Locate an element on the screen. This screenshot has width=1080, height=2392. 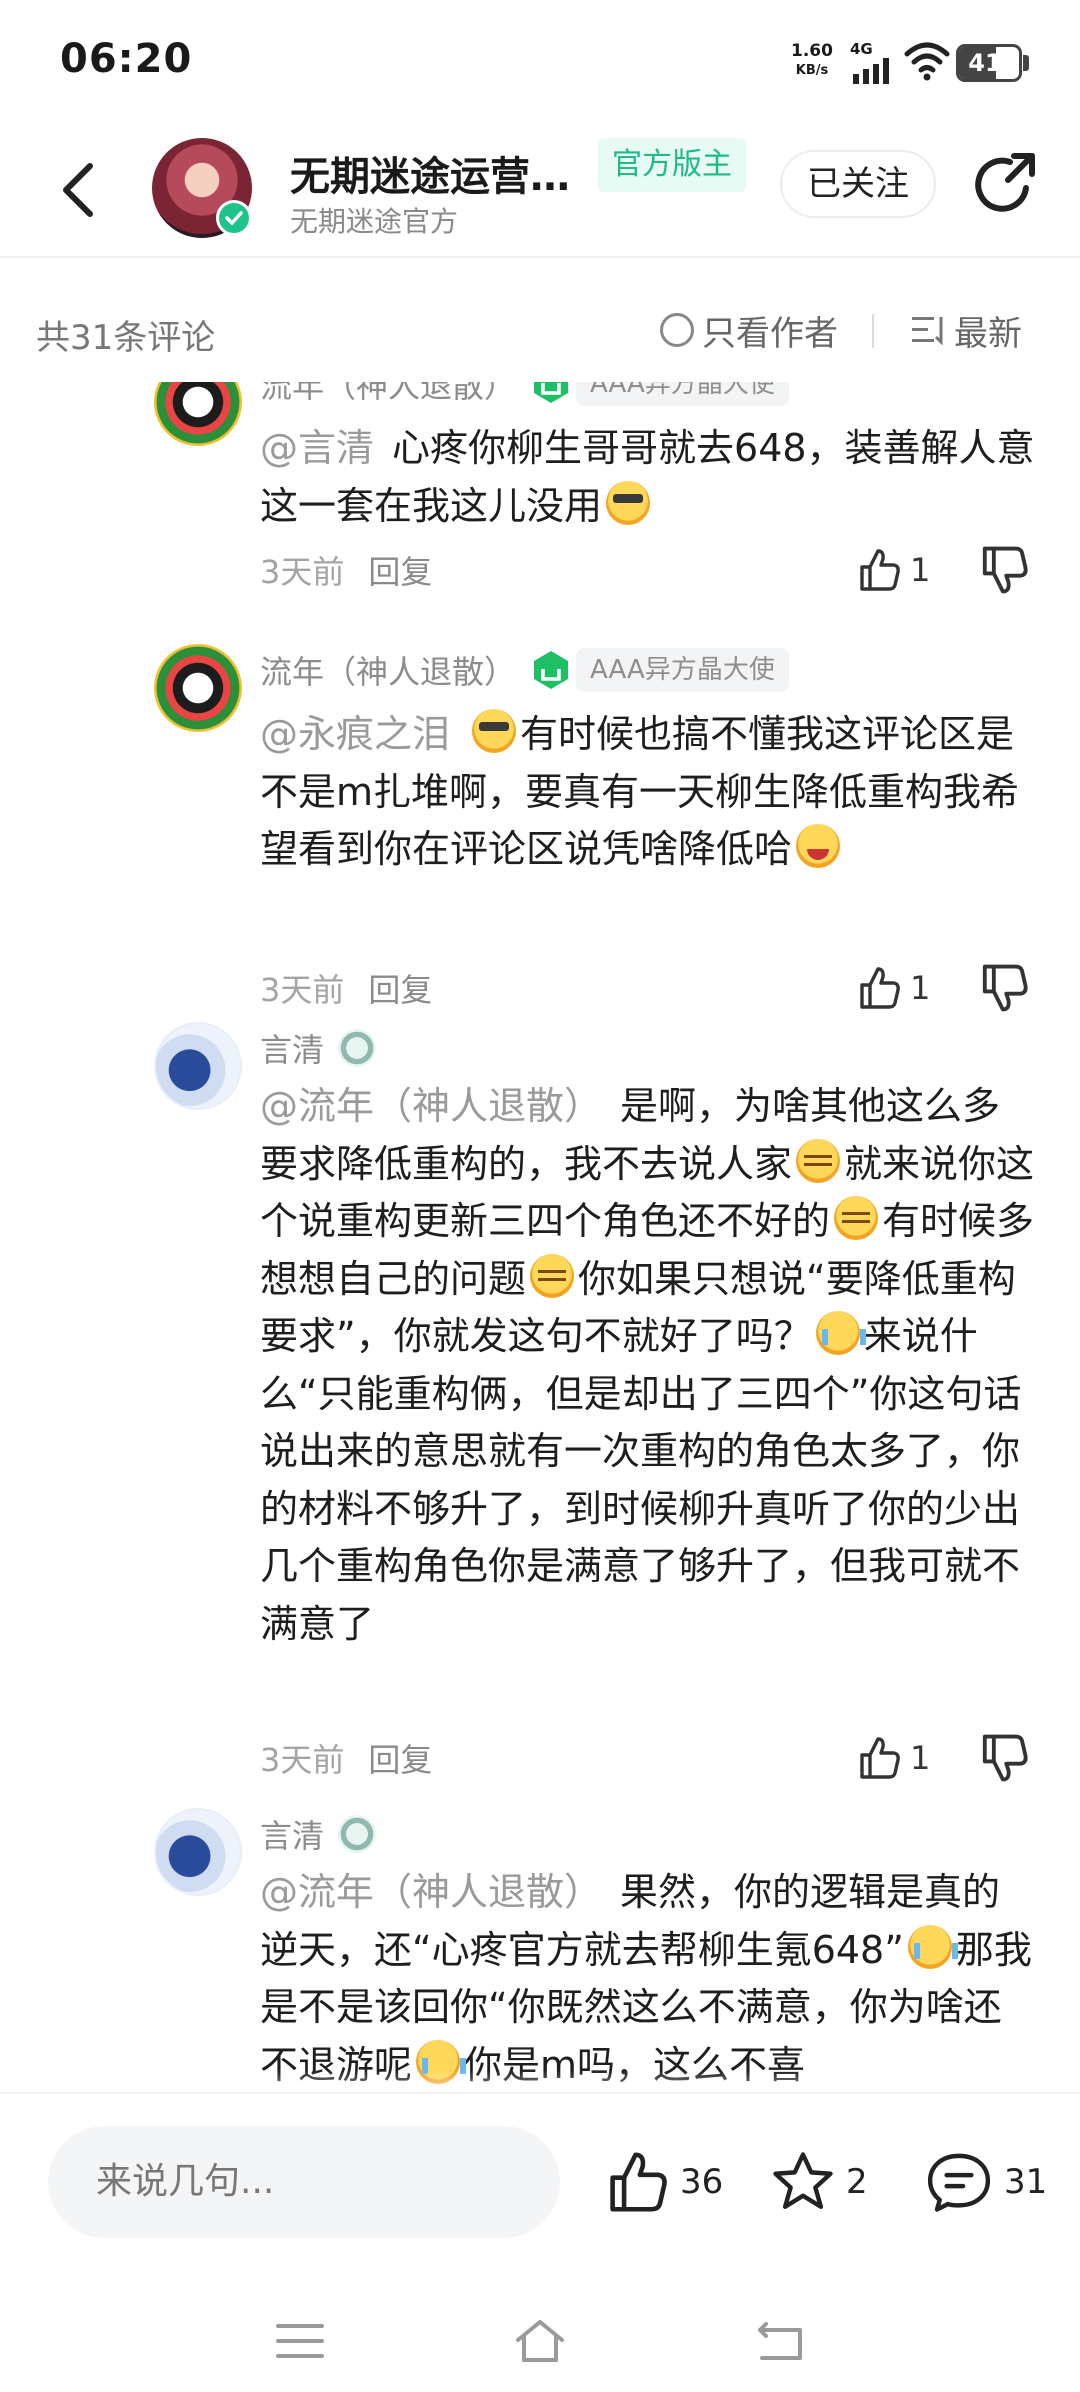
comment-total: 31 is located at coordinates (1026, 2182).